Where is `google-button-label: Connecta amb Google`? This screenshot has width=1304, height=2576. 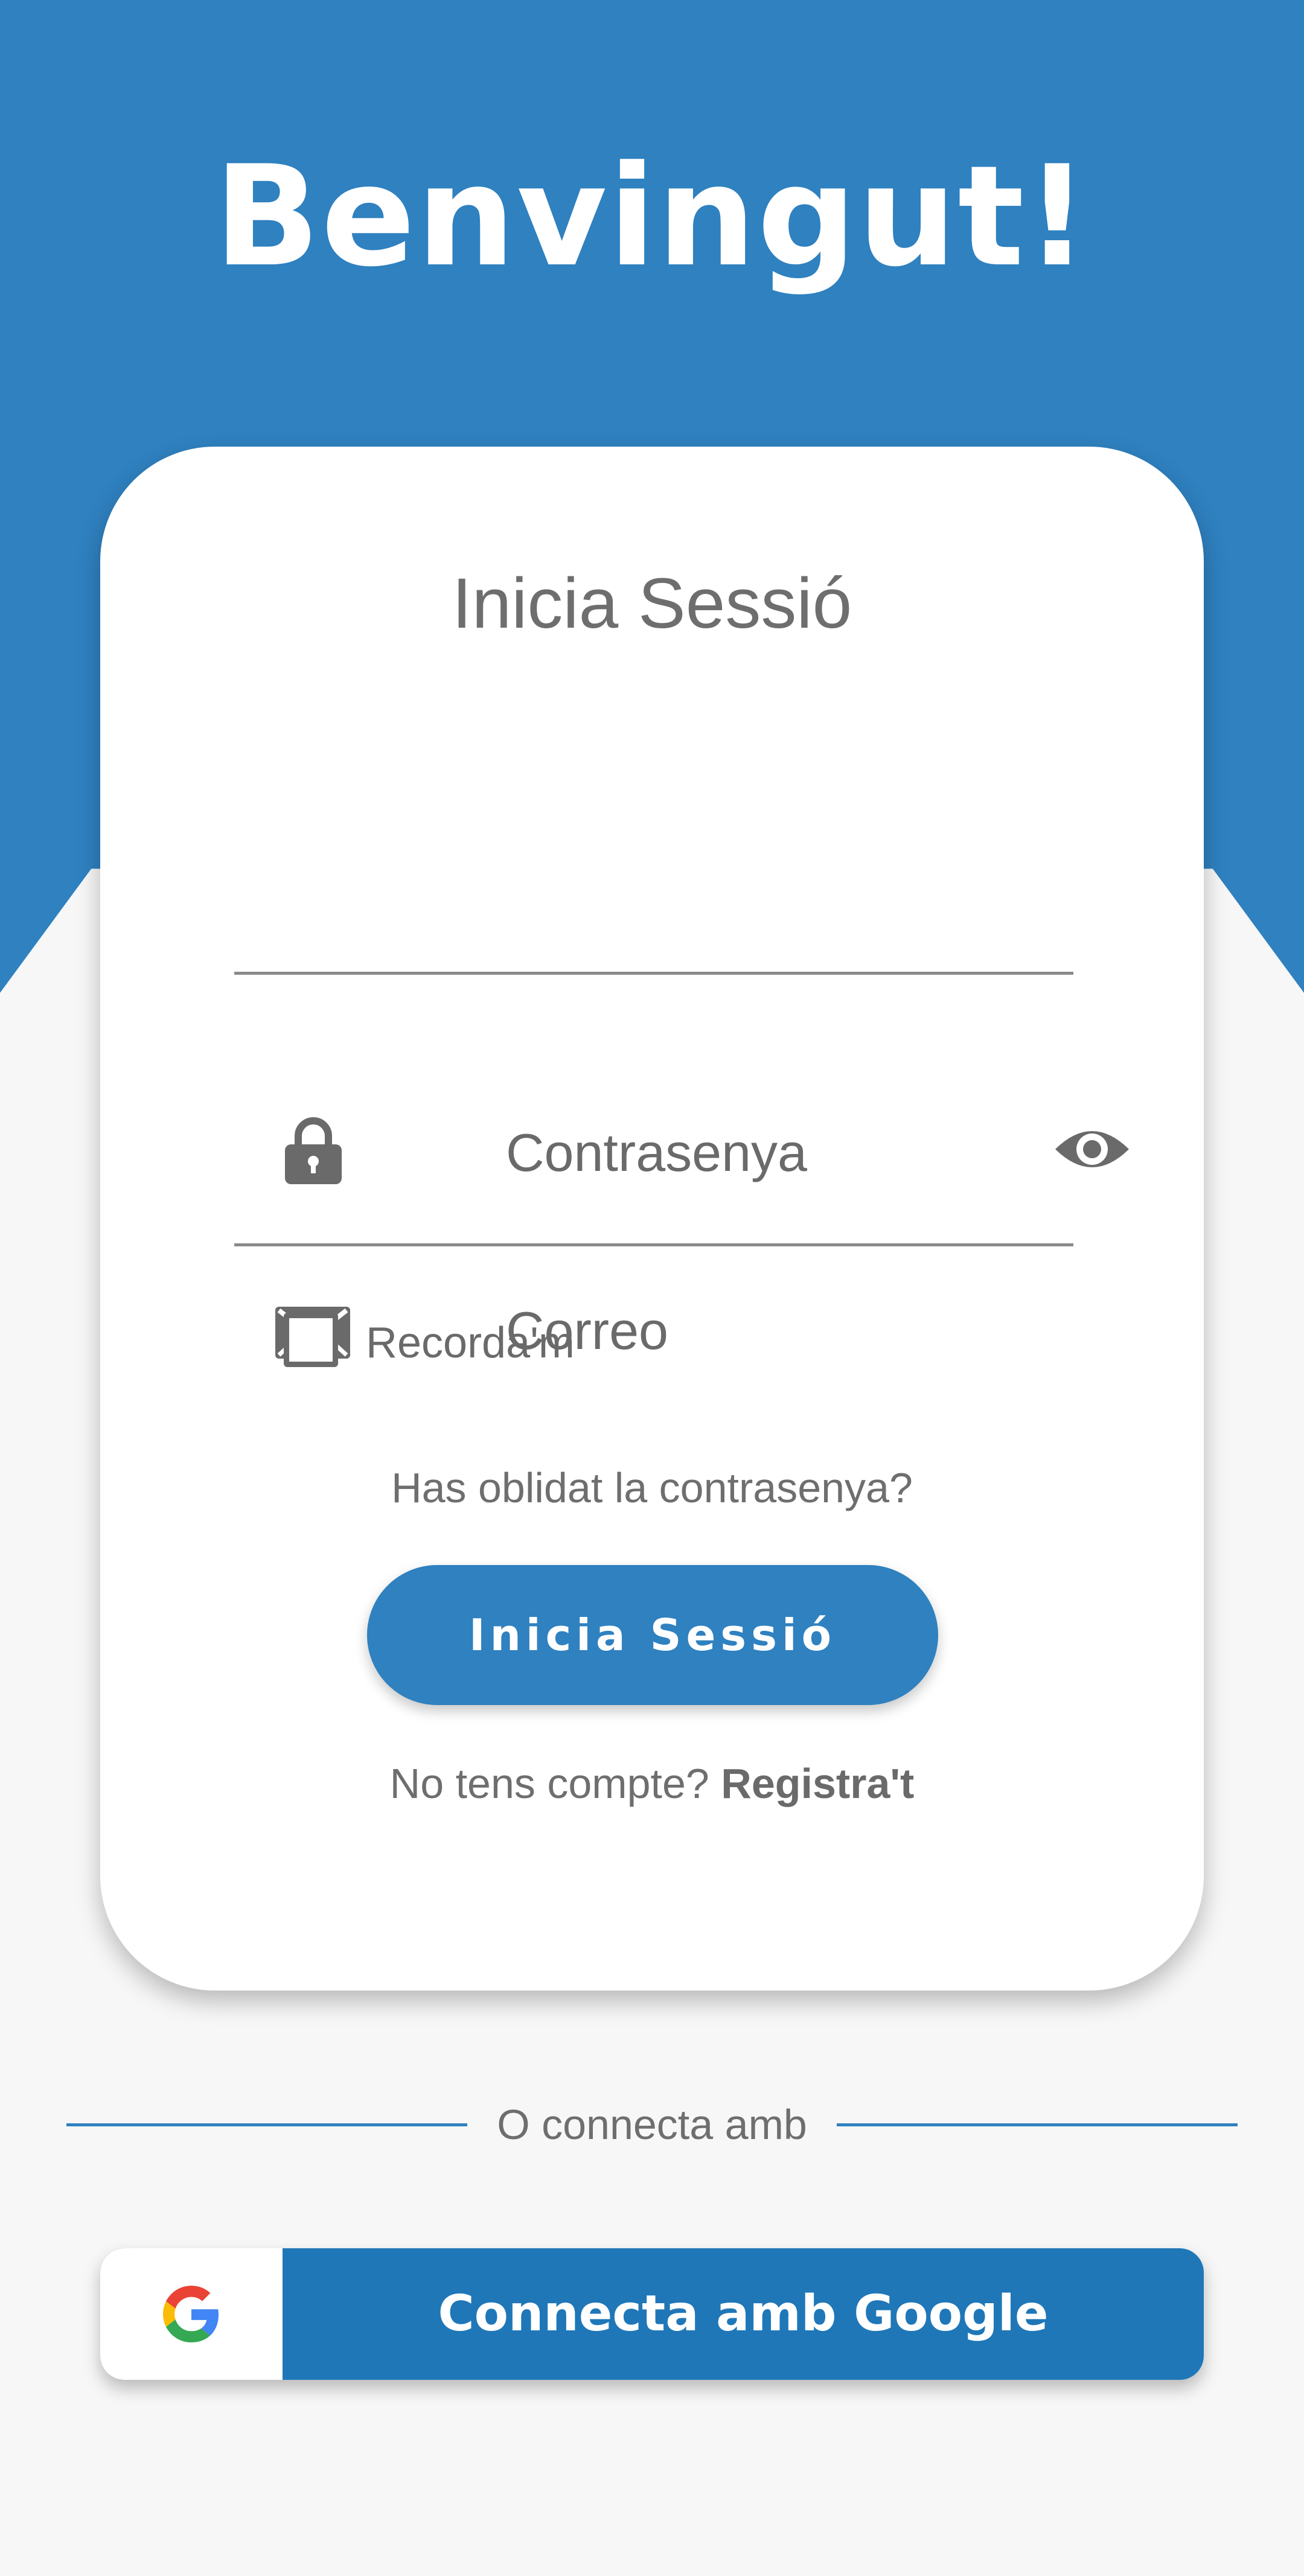 google-button-label: Connecta amb Google is located at coordinates (743, 2313).